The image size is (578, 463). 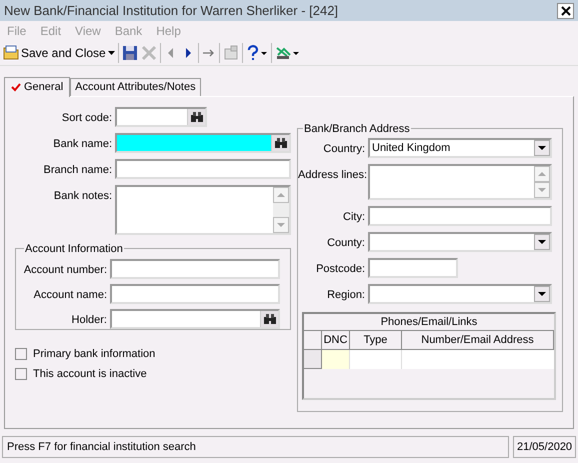 I want to click on status-date: 21/05/2020, so click(x=544, y=447).